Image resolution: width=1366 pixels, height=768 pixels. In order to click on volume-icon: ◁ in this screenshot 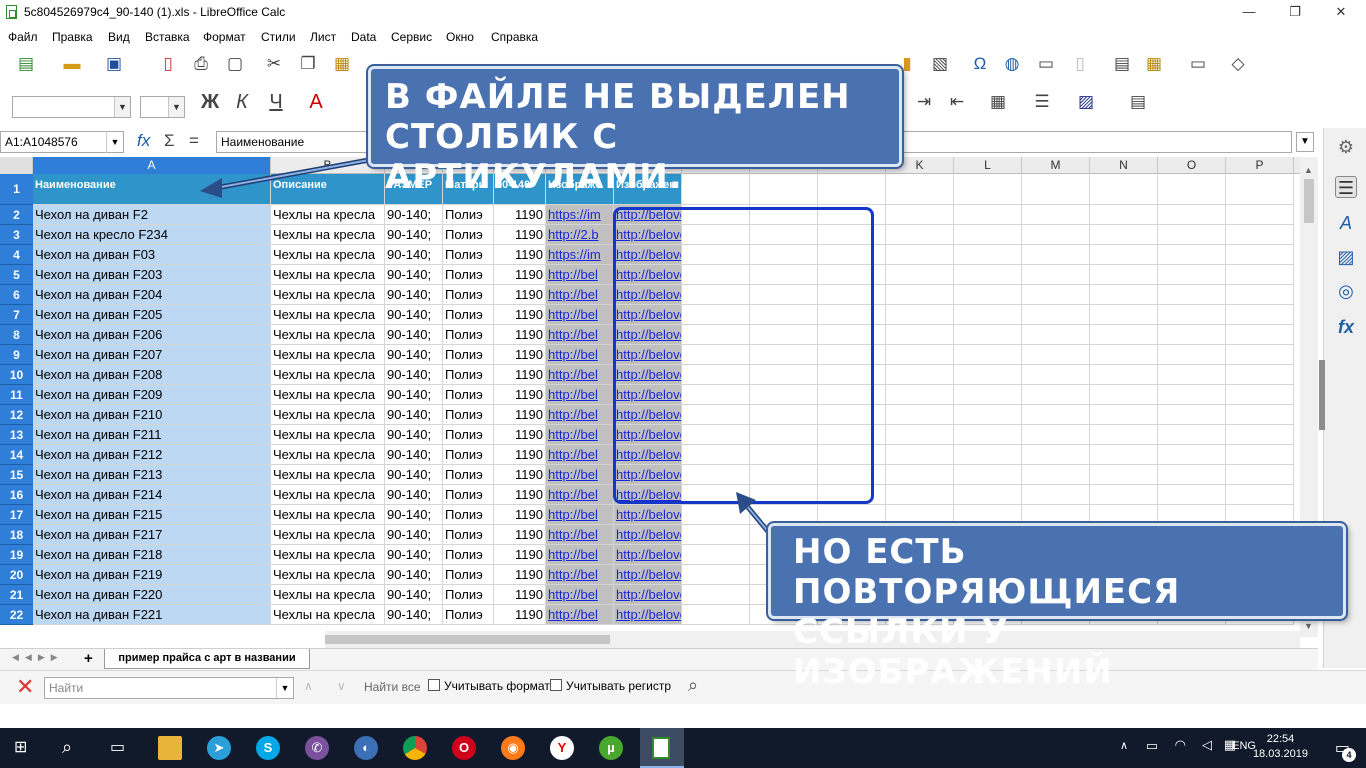, I will do `click(1207, 745)`.